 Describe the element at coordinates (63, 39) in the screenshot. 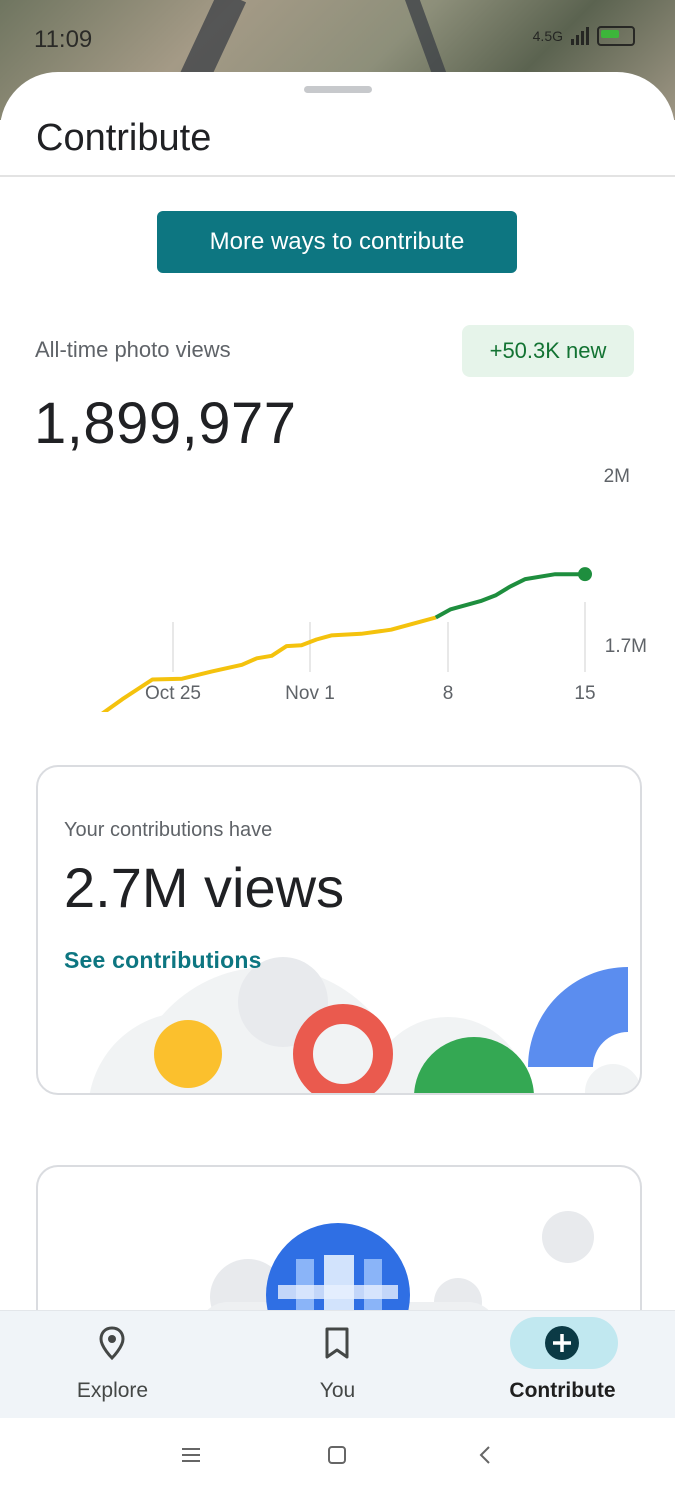

I see `status-time: 11:09` at that location.